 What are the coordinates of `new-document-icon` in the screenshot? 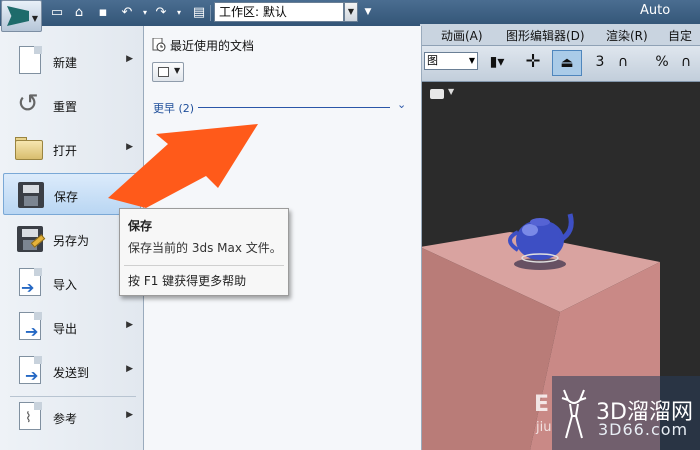 It's located at (30, 61).